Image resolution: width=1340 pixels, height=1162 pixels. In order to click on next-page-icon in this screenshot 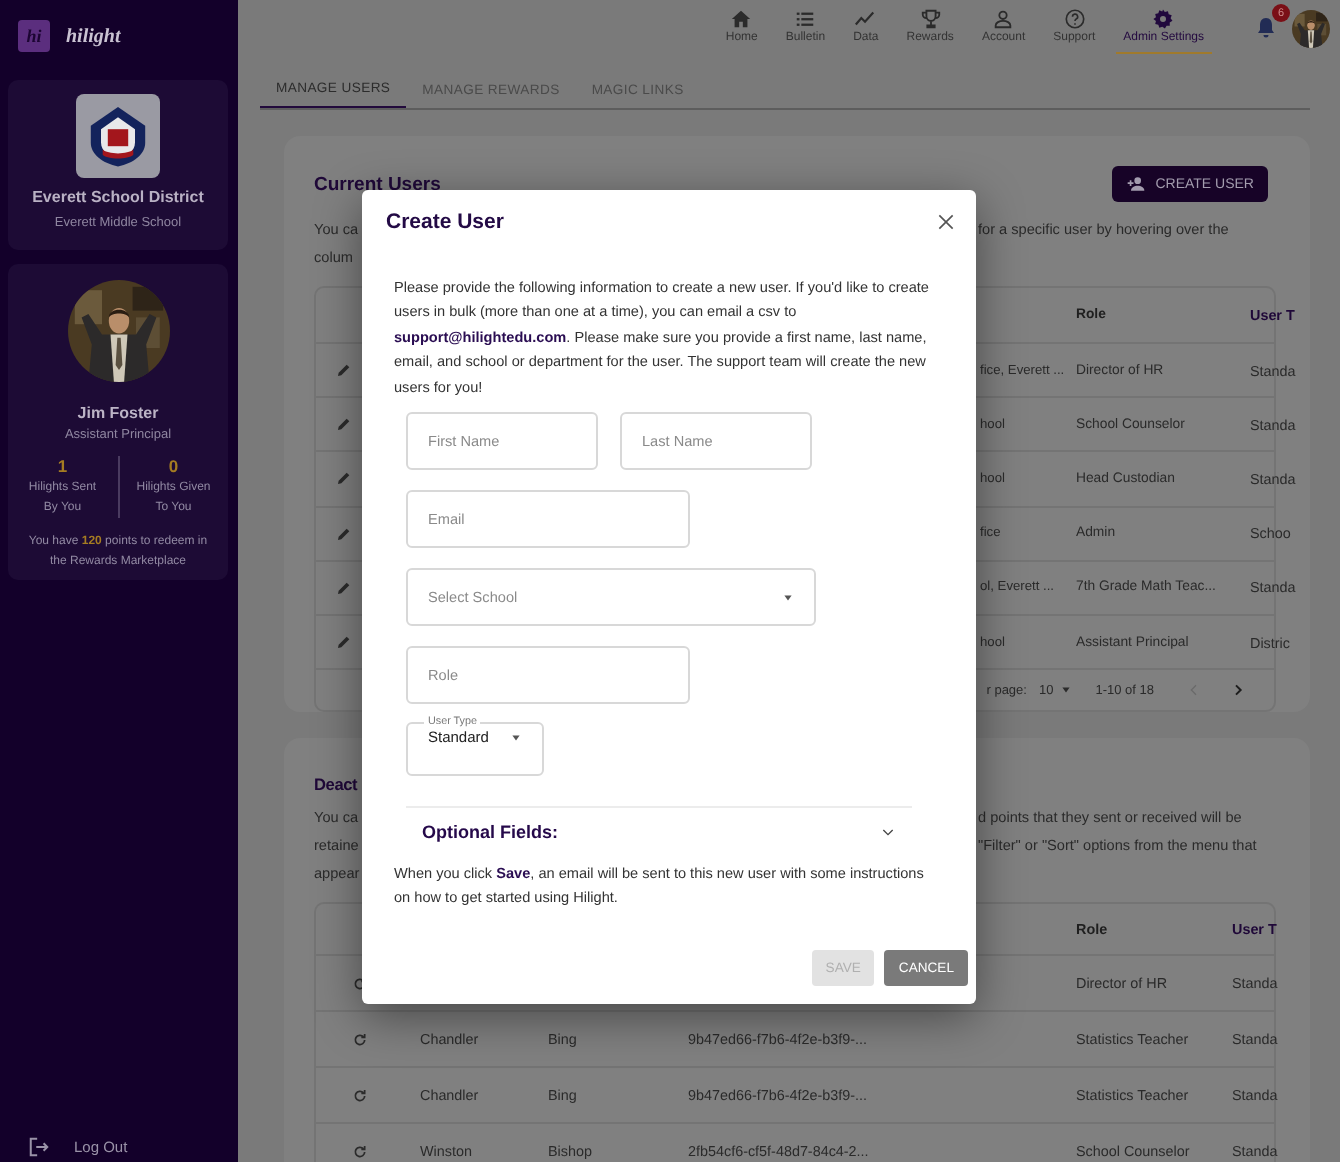, I will do `click(1238, 690)`.